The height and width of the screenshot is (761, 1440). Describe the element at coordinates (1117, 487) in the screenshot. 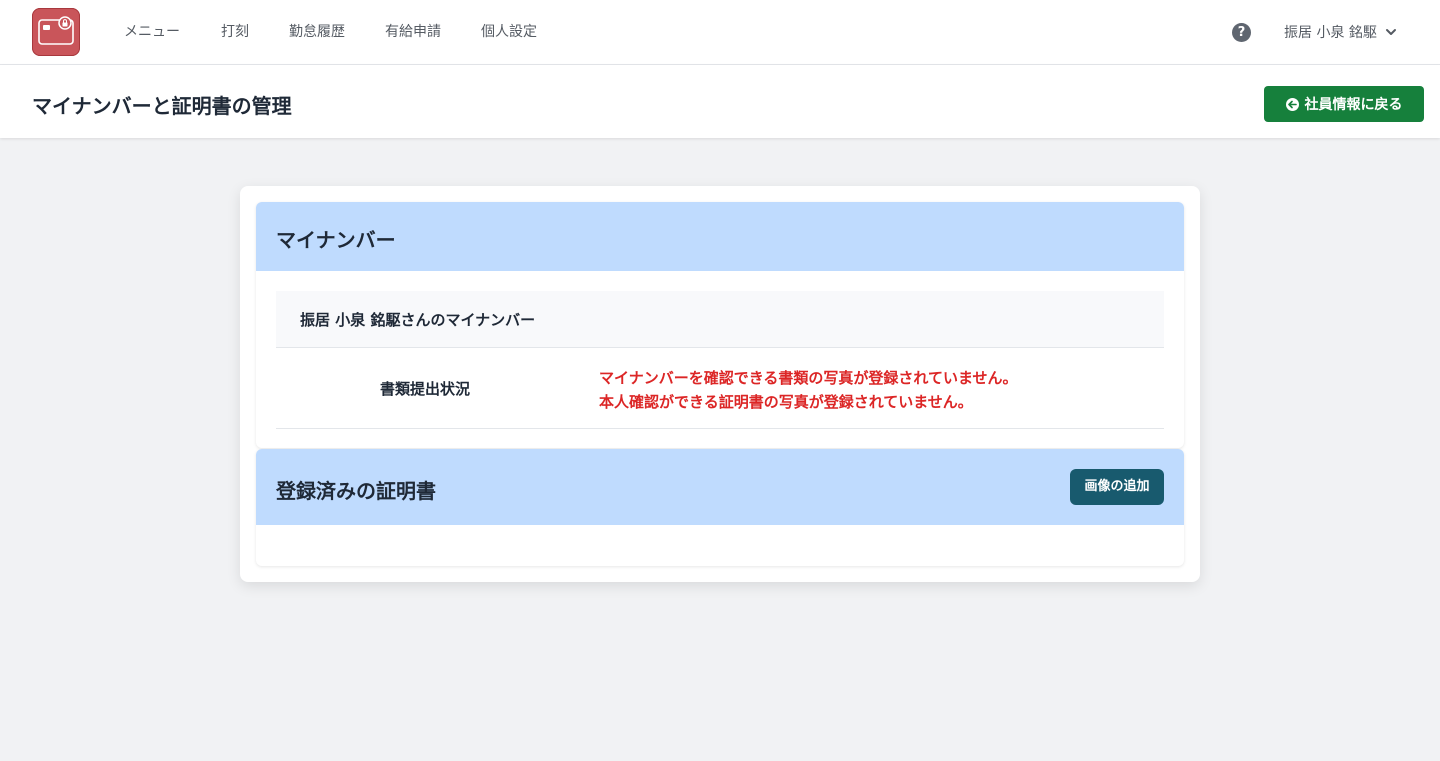

I see `add-image-button: 画像の追加` at that location.